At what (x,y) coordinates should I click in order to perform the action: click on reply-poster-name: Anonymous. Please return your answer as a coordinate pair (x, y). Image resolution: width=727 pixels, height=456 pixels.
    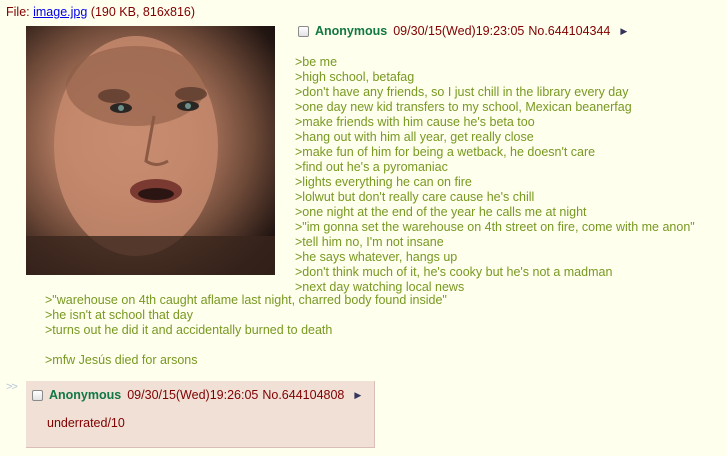
    Looking at the image, I should click on (85, 395).